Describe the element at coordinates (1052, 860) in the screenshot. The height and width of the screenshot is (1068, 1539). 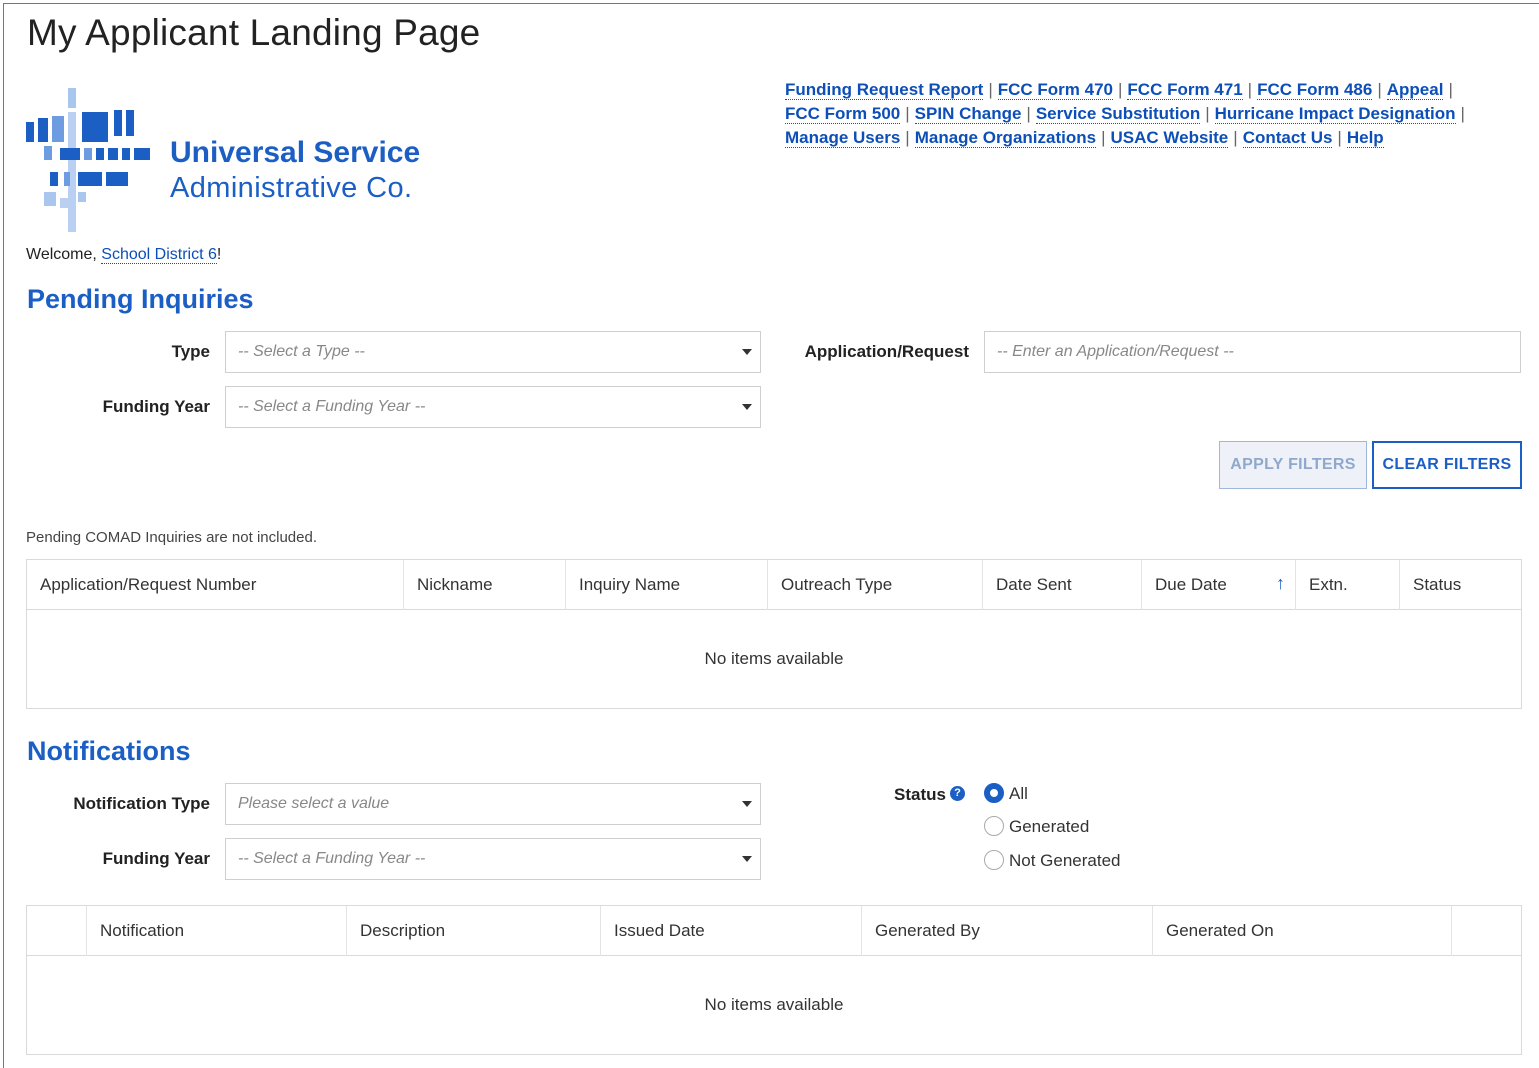
I see `status-radio-not-generated: Not Generated` at that location.